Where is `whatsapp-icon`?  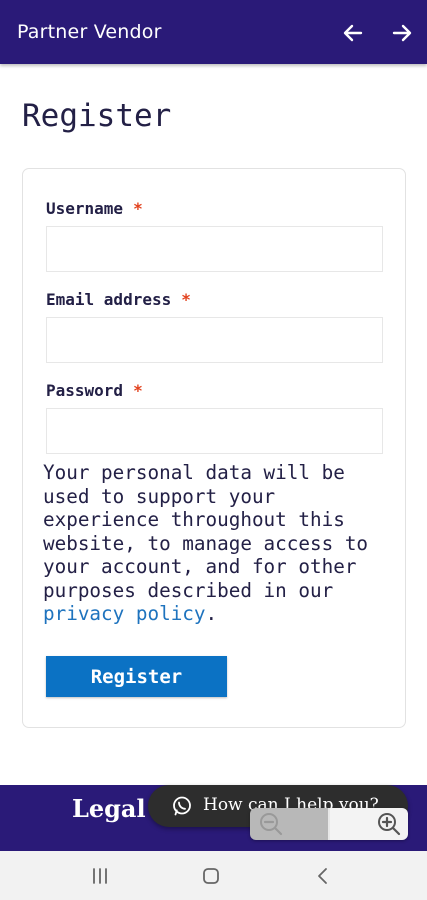
whatsapp-icon is located at coordinates (182, 806).